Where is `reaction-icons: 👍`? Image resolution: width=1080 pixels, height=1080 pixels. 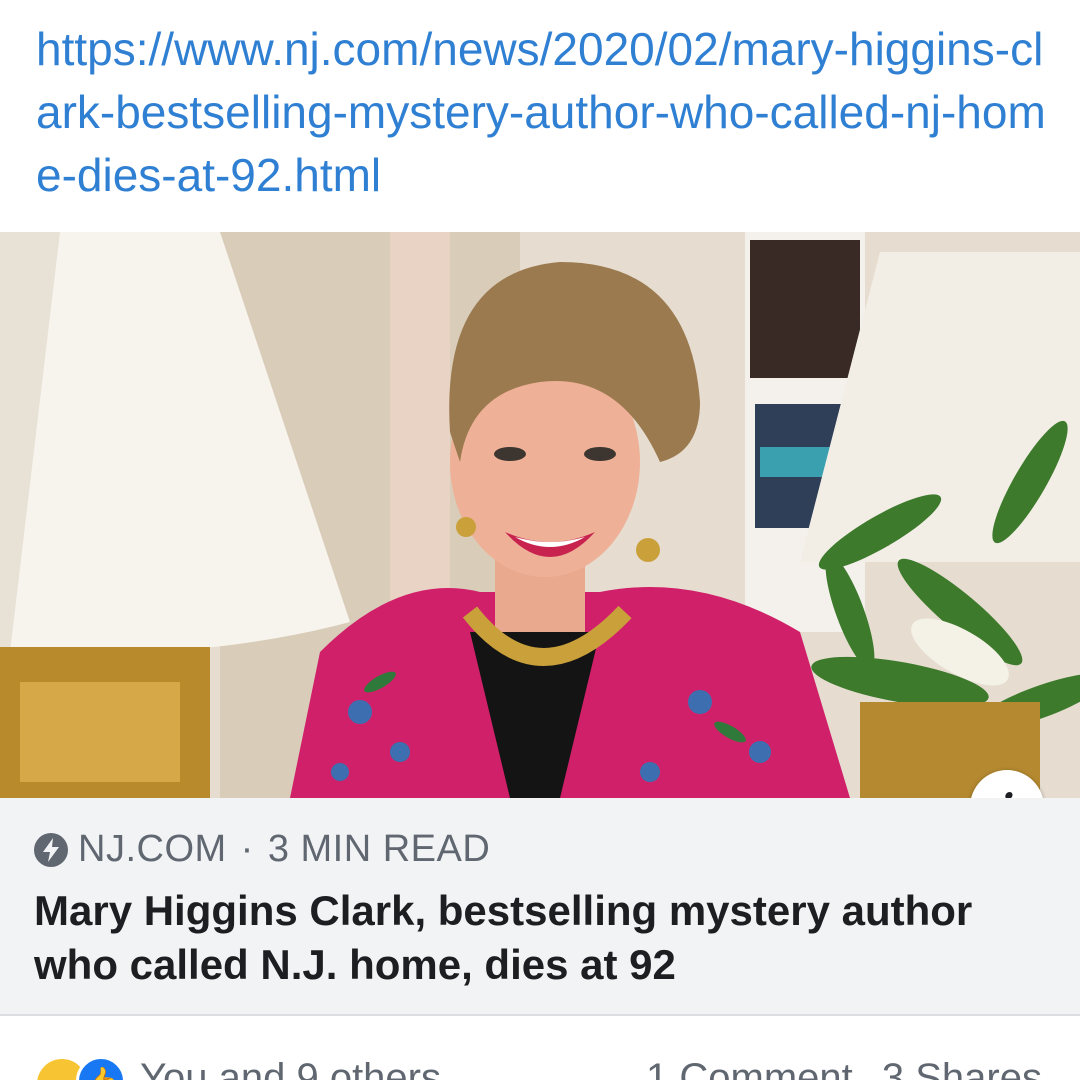 reaction-icons: 👍 is located at coordinates (80, 1068).